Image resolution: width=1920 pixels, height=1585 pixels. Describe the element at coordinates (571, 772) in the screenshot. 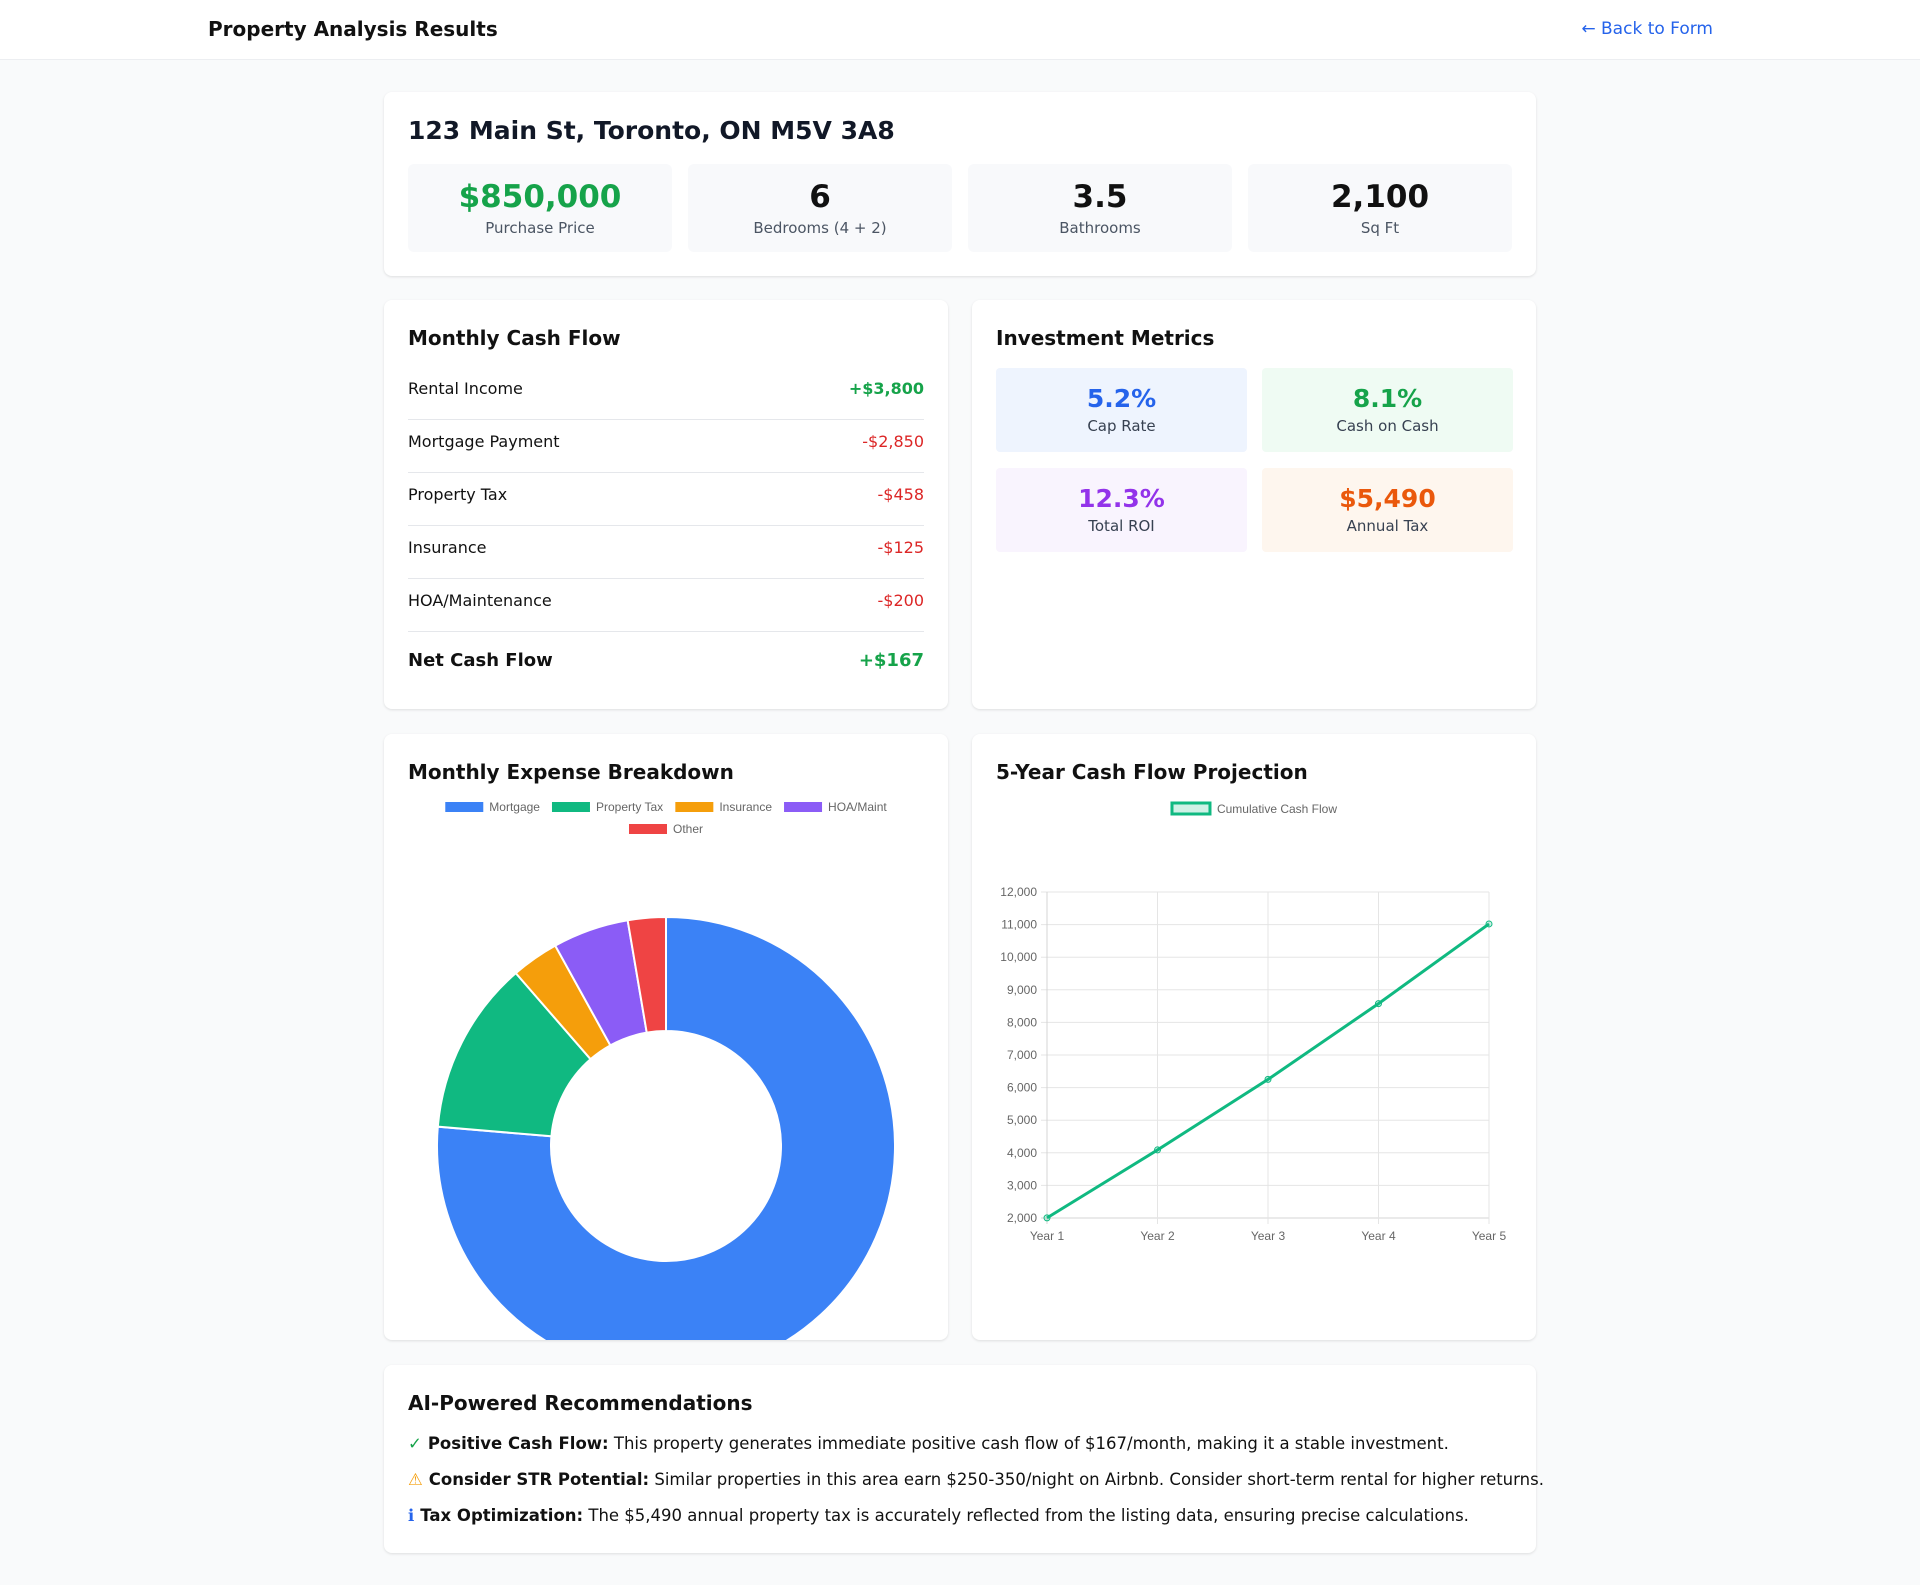

I see `card-title: Monthly Expense Breakdown` at that location.